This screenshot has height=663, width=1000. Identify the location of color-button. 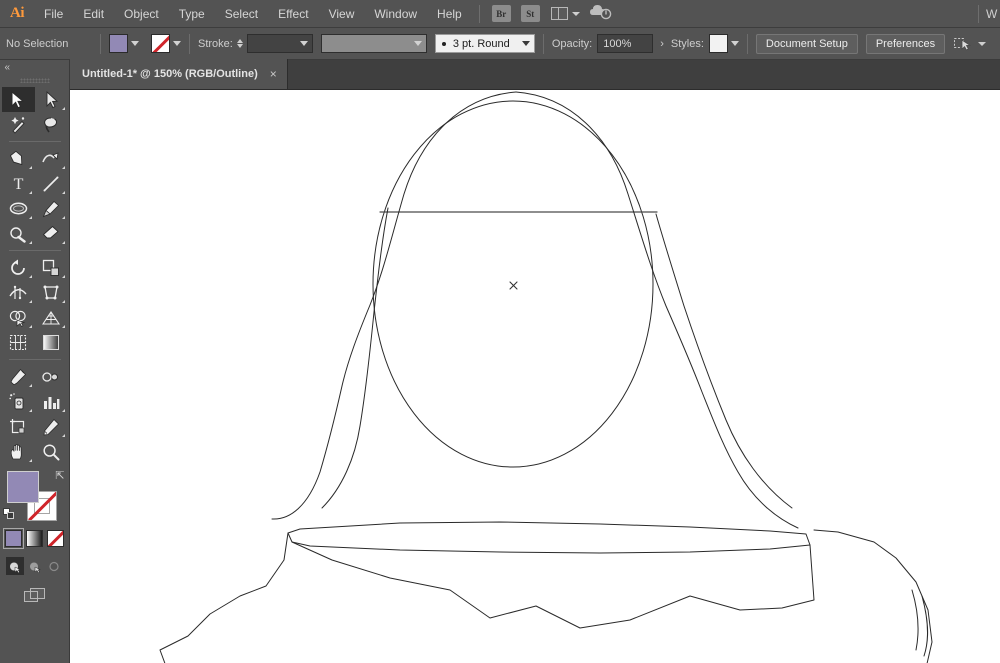
(13, 538).